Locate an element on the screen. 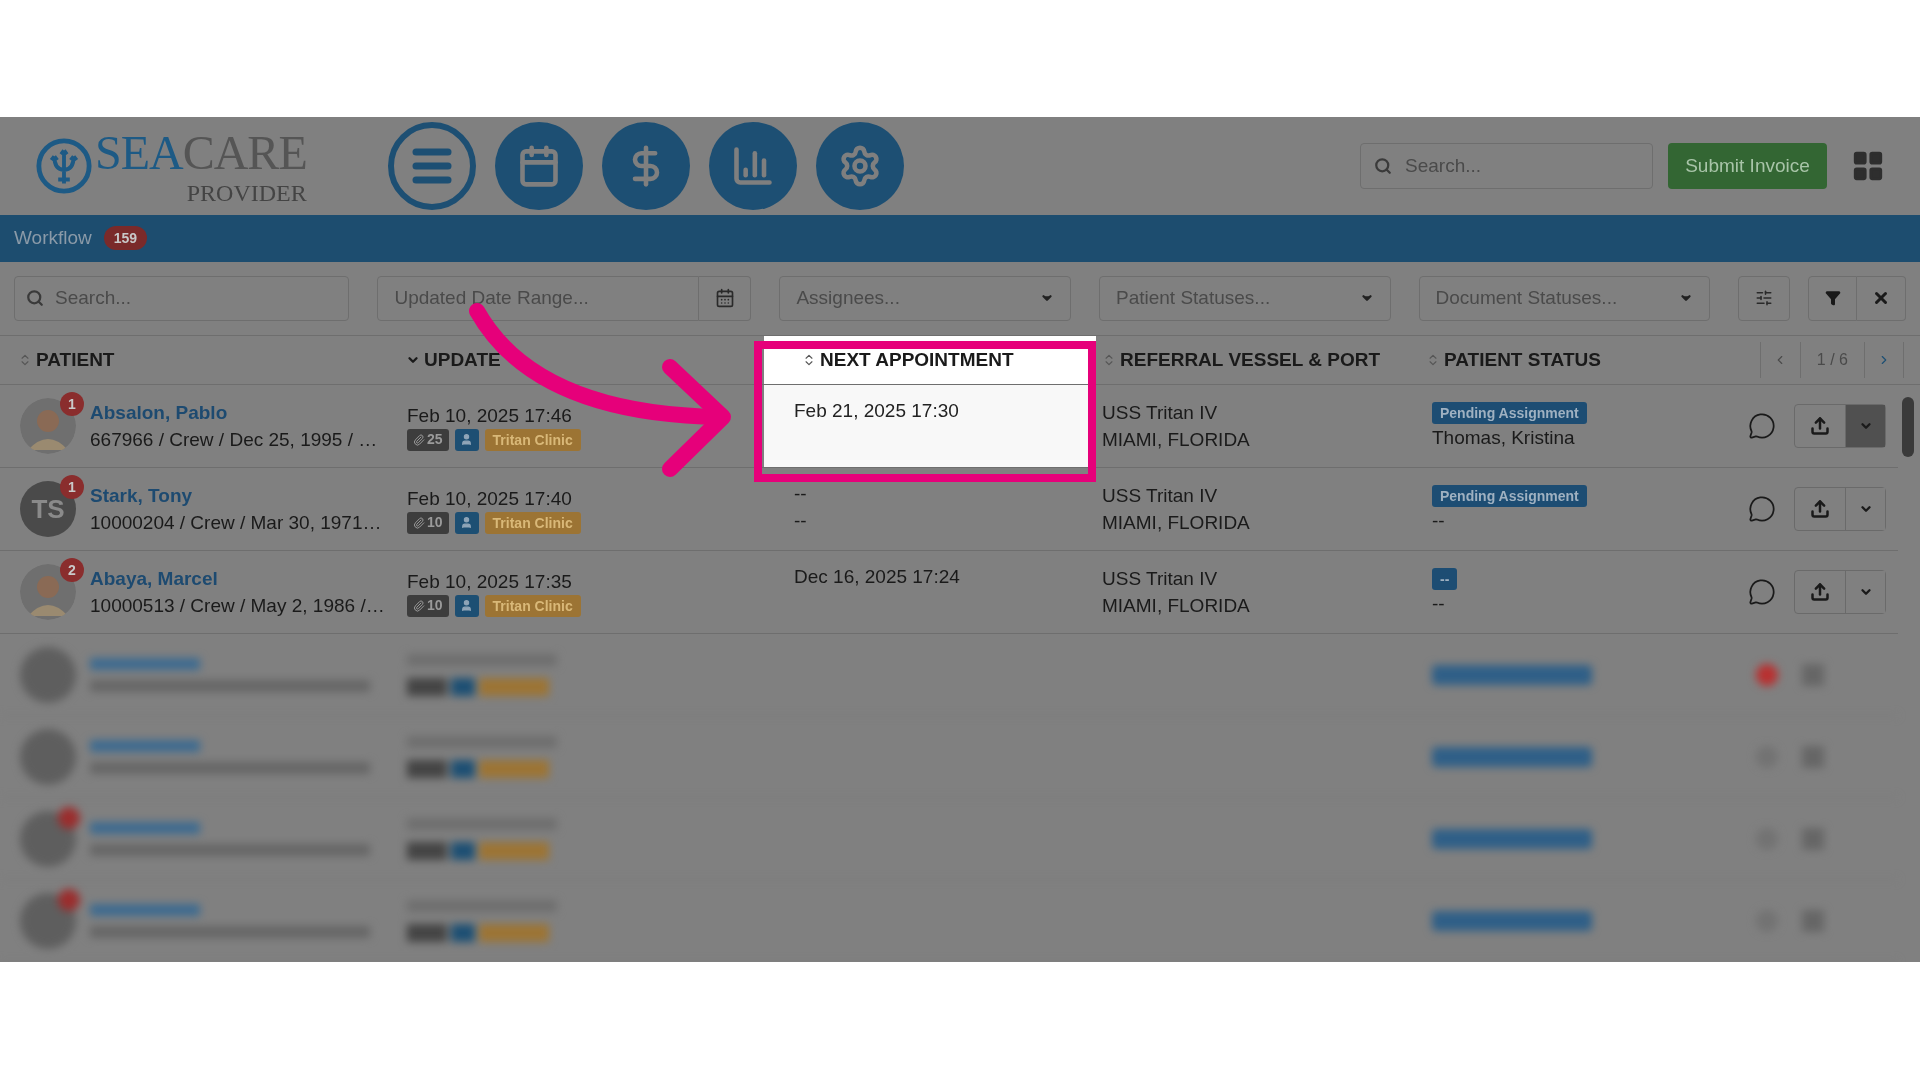  patient-name-link: Stark, Tony is located at coordinates (236, 495).